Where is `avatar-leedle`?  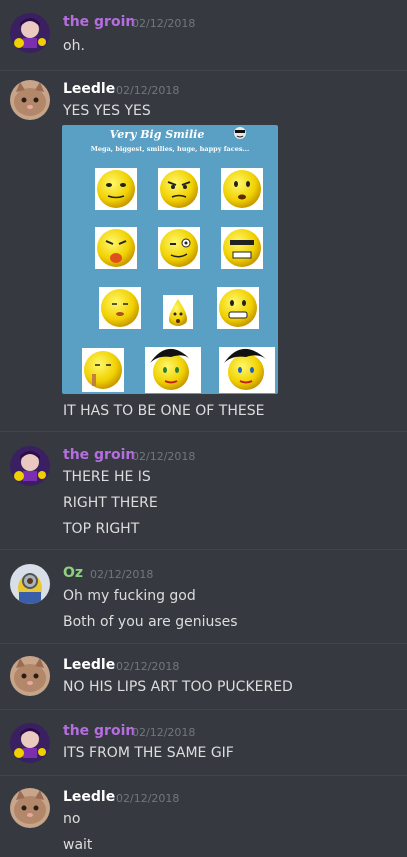 avatar-leedle is located at coordinates (30, 808).